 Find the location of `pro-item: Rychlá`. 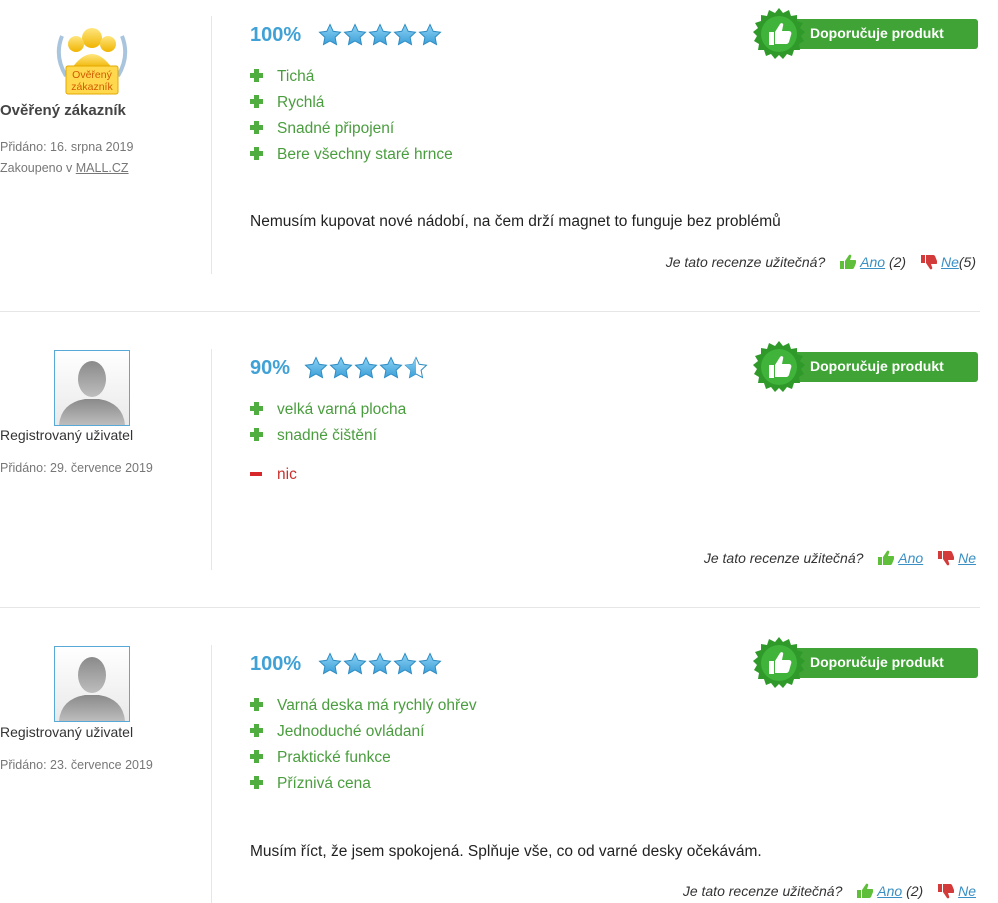

pro-item: Rychlá is located at coordinates (287, 103).